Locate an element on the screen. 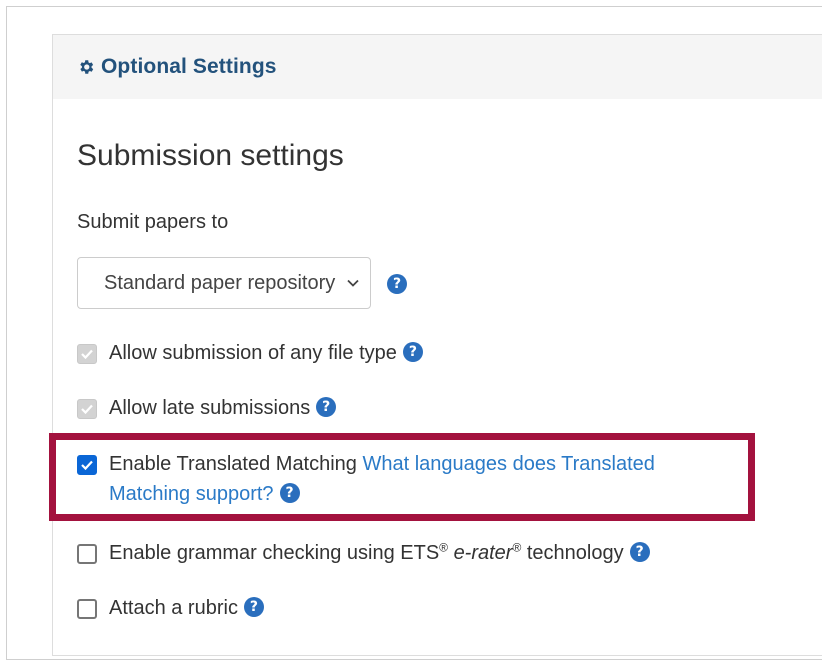 The image size is (822, 672). option-attach-rubric: Attach a rubric? is located at coordinates (170, 609).